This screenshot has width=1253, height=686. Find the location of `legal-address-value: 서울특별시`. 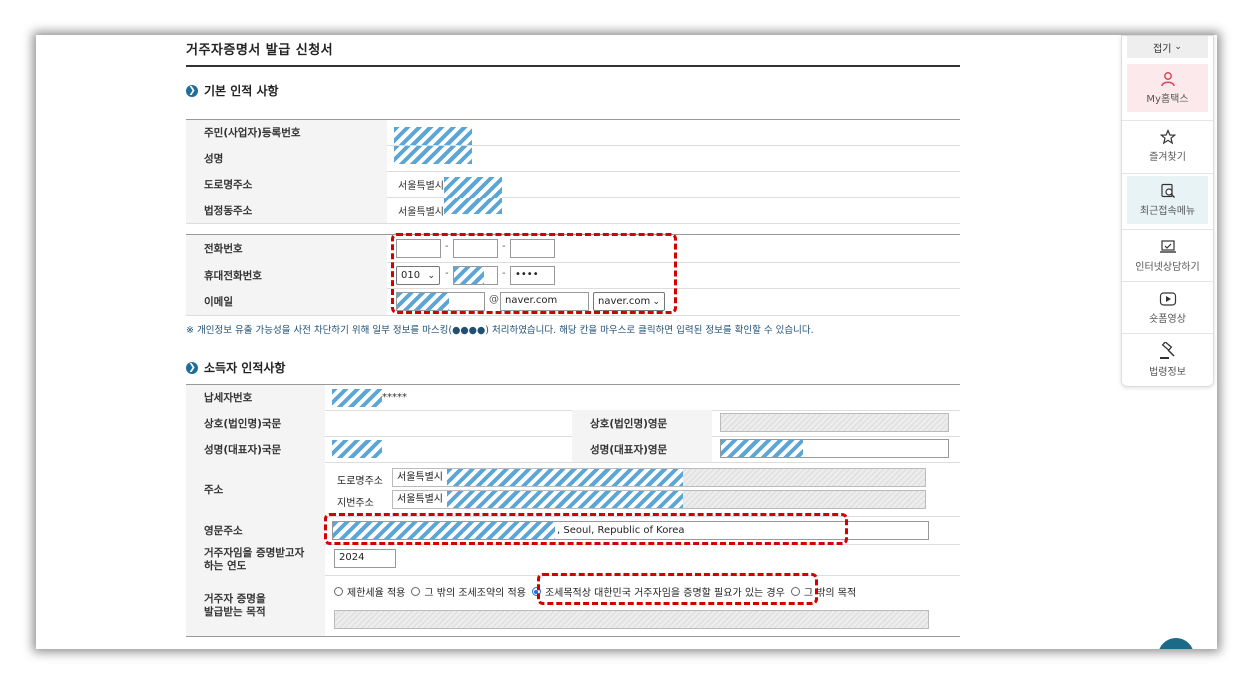

legal-address-value: 서울특별시 is located at coordinates (450, 210).